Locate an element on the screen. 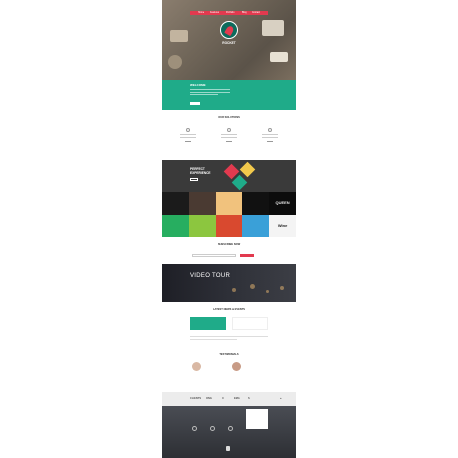 The image size is (458, 458). stat-row is located at coordinates (251, 92).